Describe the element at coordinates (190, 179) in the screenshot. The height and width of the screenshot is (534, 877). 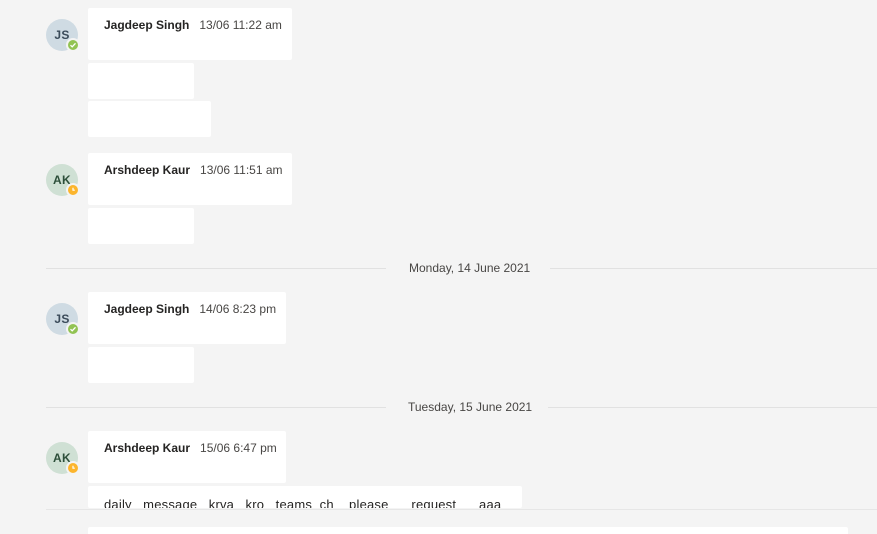
I see `message-header-bubble: Arshdeep Kaur 13/06 11:51 am` at that location.